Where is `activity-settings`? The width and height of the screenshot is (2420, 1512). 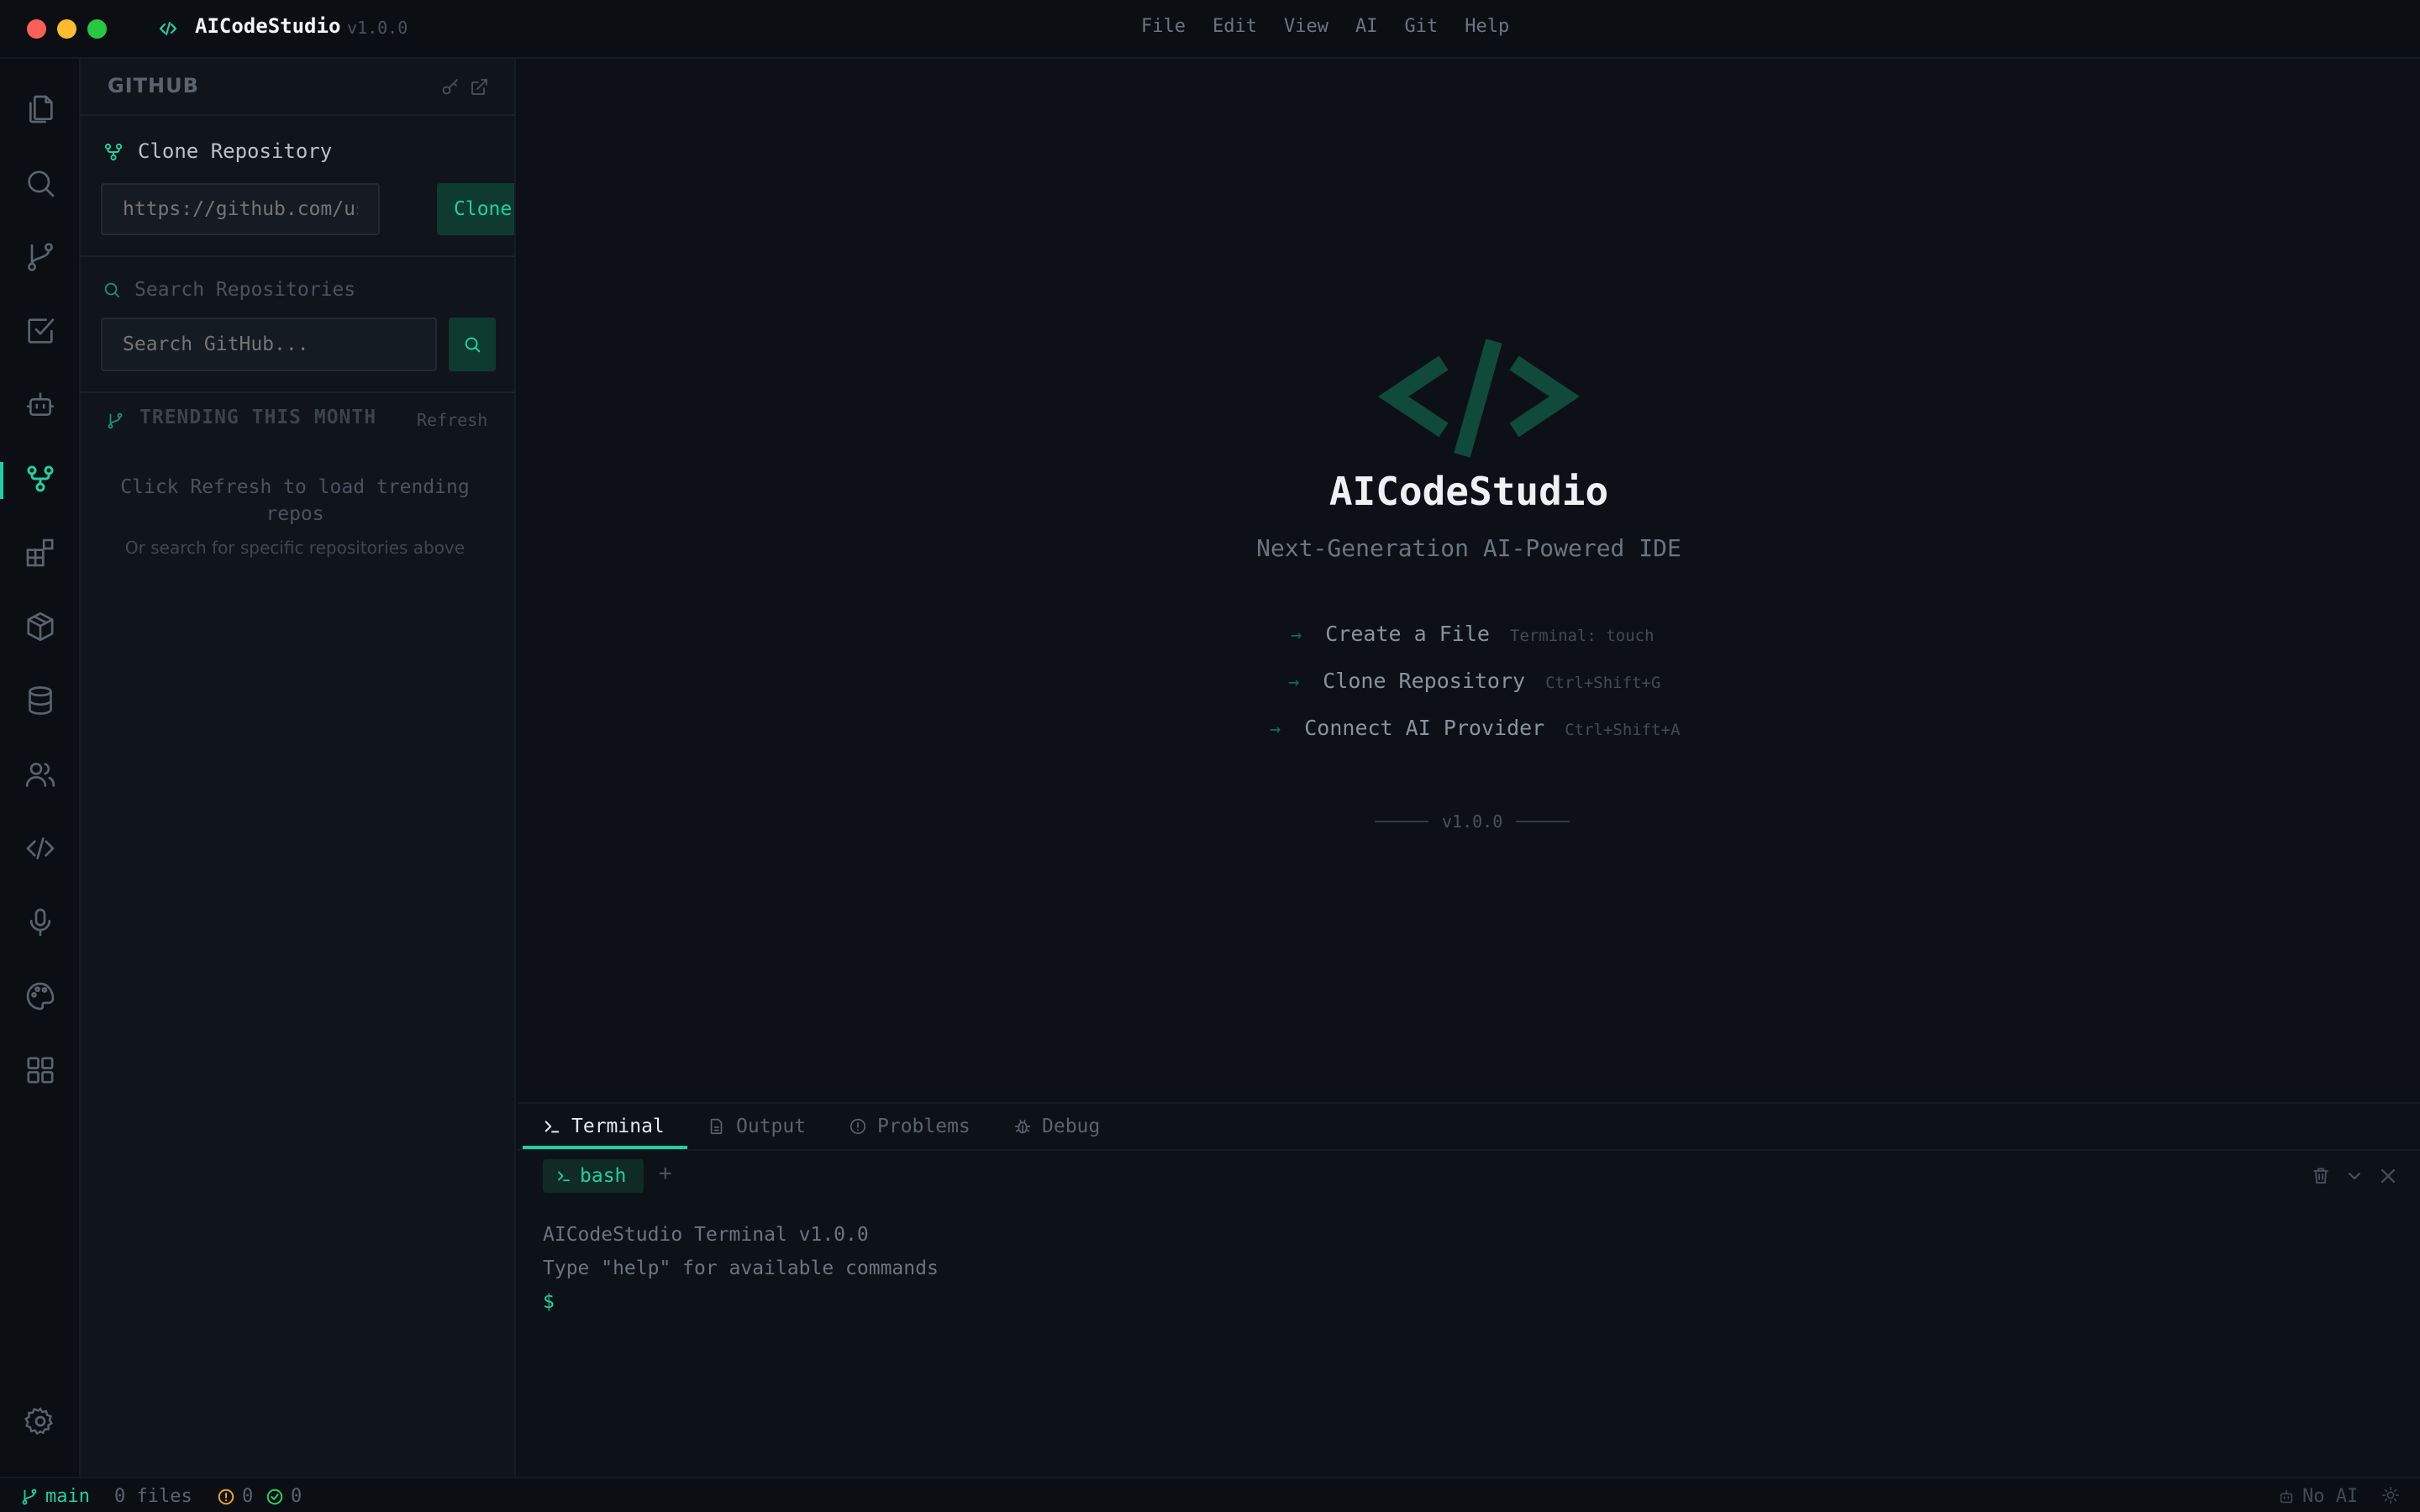 activity-settings is located at coordinates (40, 1421).